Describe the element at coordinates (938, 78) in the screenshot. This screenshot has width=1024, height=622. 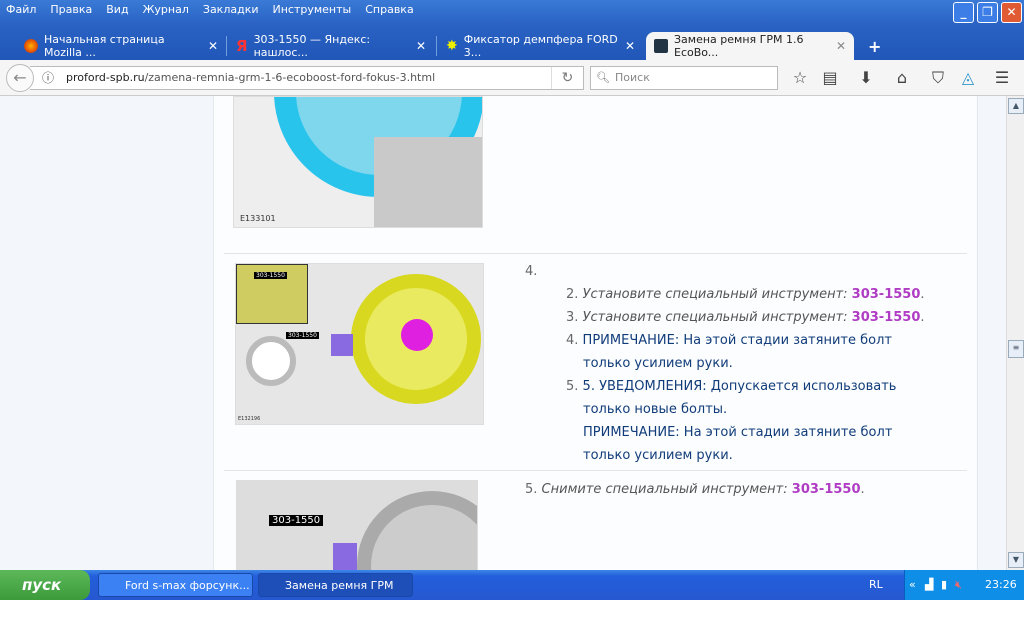
I see `pocket-icon: ⛉` at that location.